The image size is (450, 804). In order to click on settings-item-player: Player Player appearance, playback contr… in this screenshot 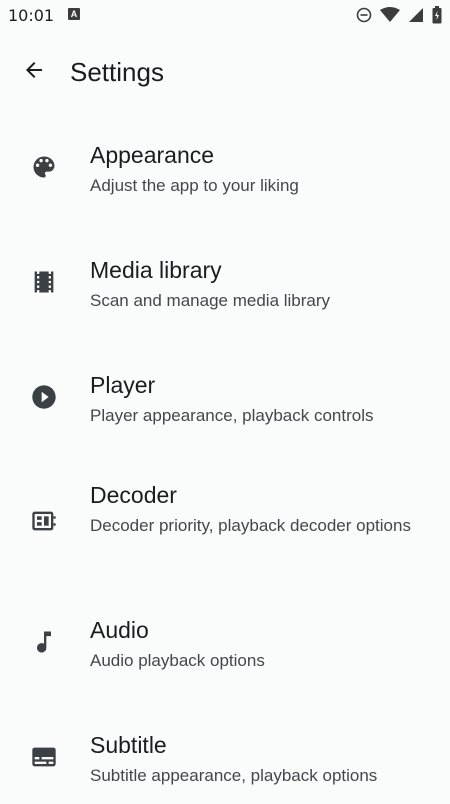, I will do `click(225, 404)`.